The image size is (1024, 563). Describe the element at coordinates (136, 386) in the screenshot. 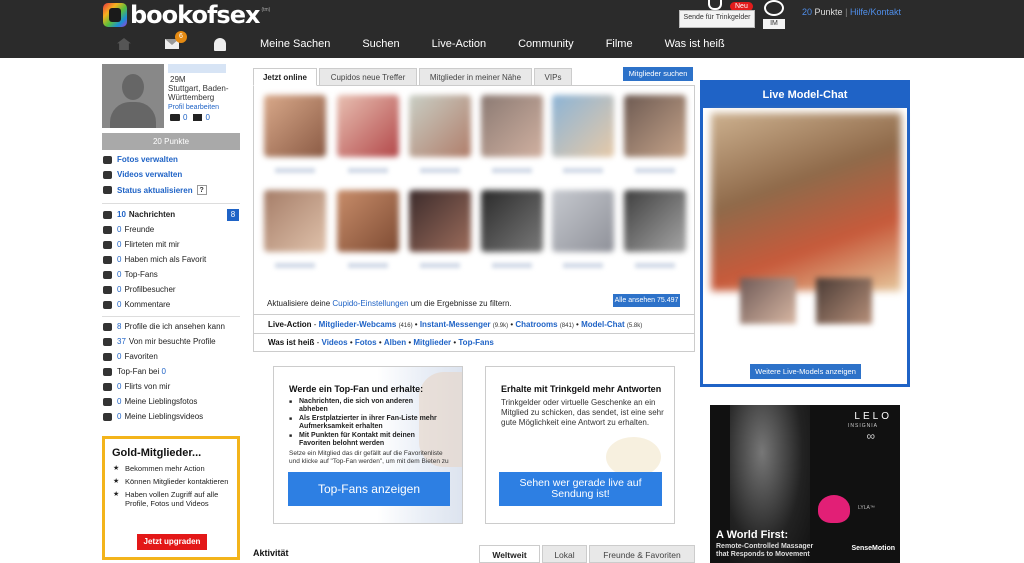

I see `my-flirts-link: 0 Flirts von mir` at that location.